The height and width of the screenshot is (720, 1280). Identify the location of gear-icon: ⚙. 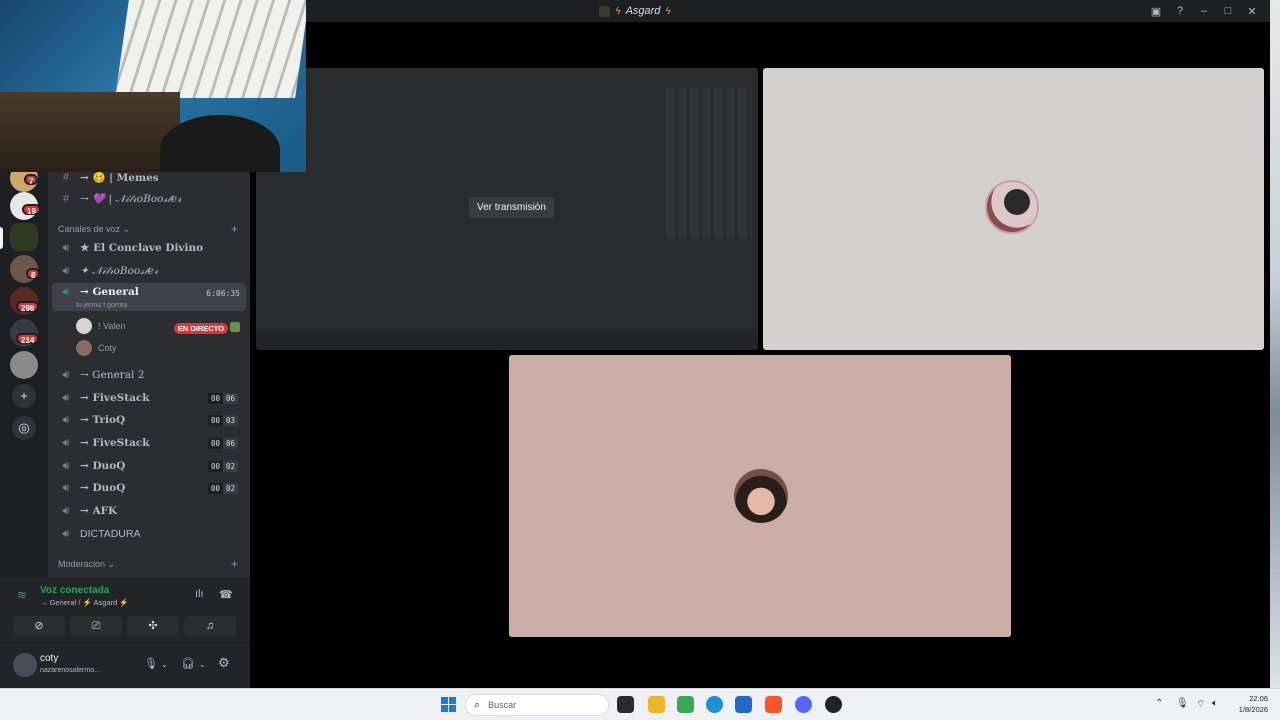
(224, 663).